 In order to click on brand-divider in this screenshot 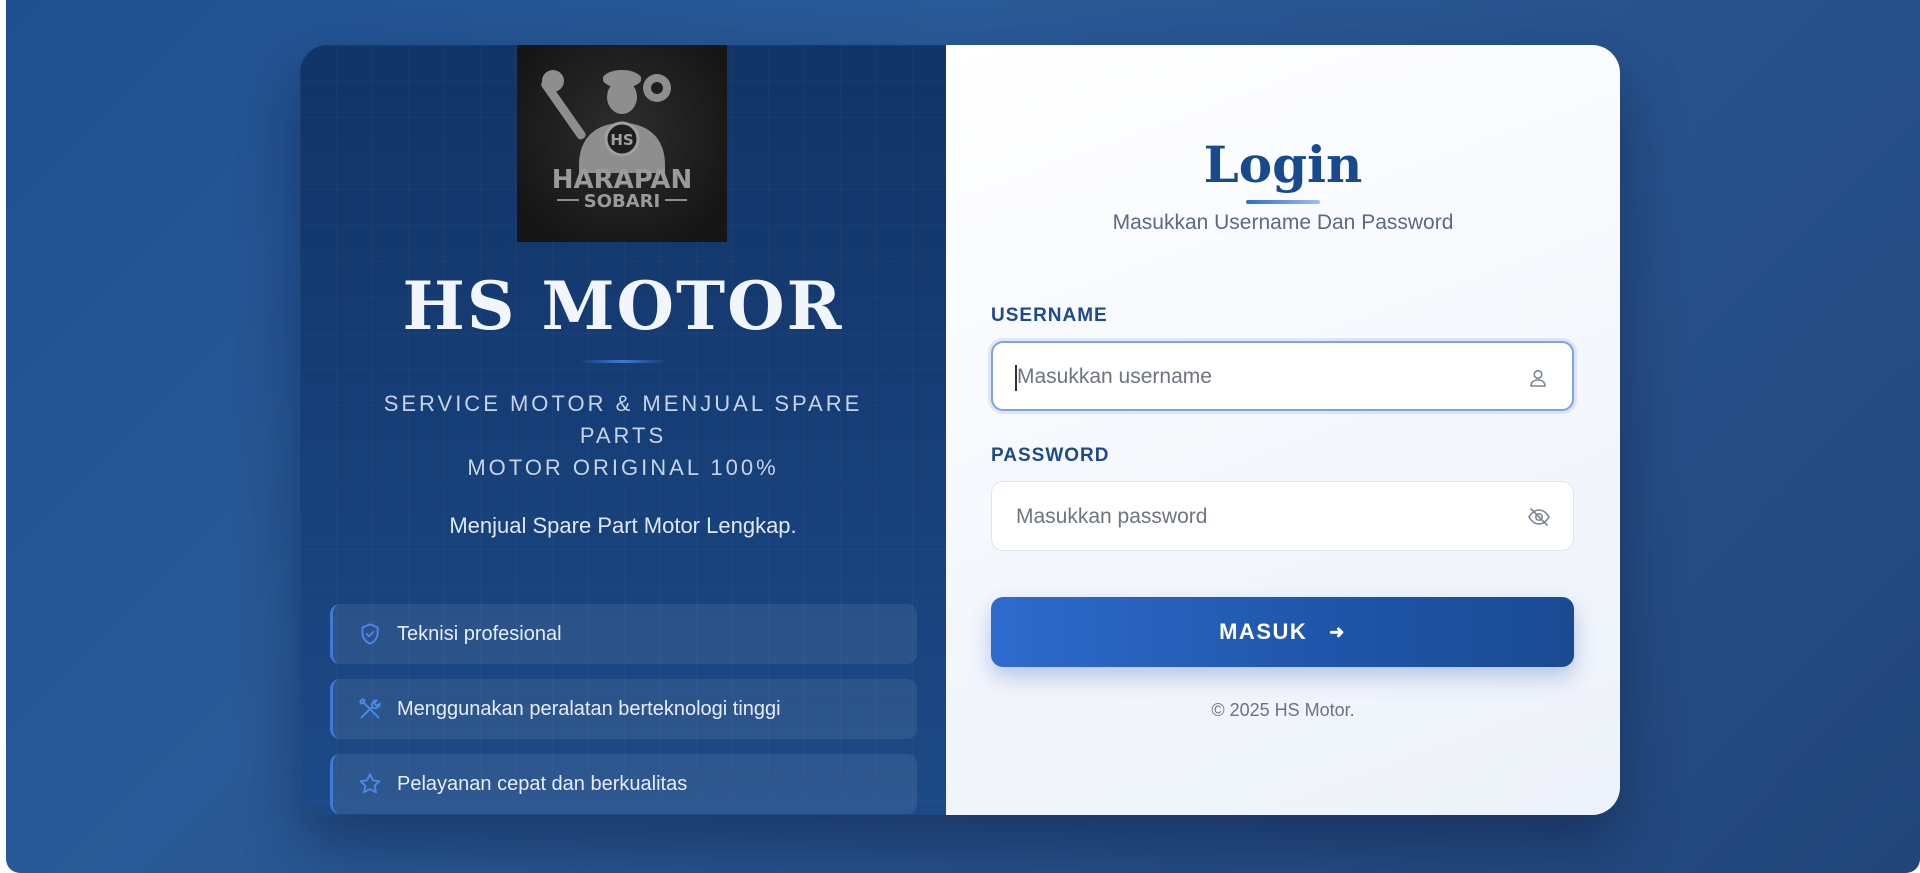, I will do `click(623, 361)`.